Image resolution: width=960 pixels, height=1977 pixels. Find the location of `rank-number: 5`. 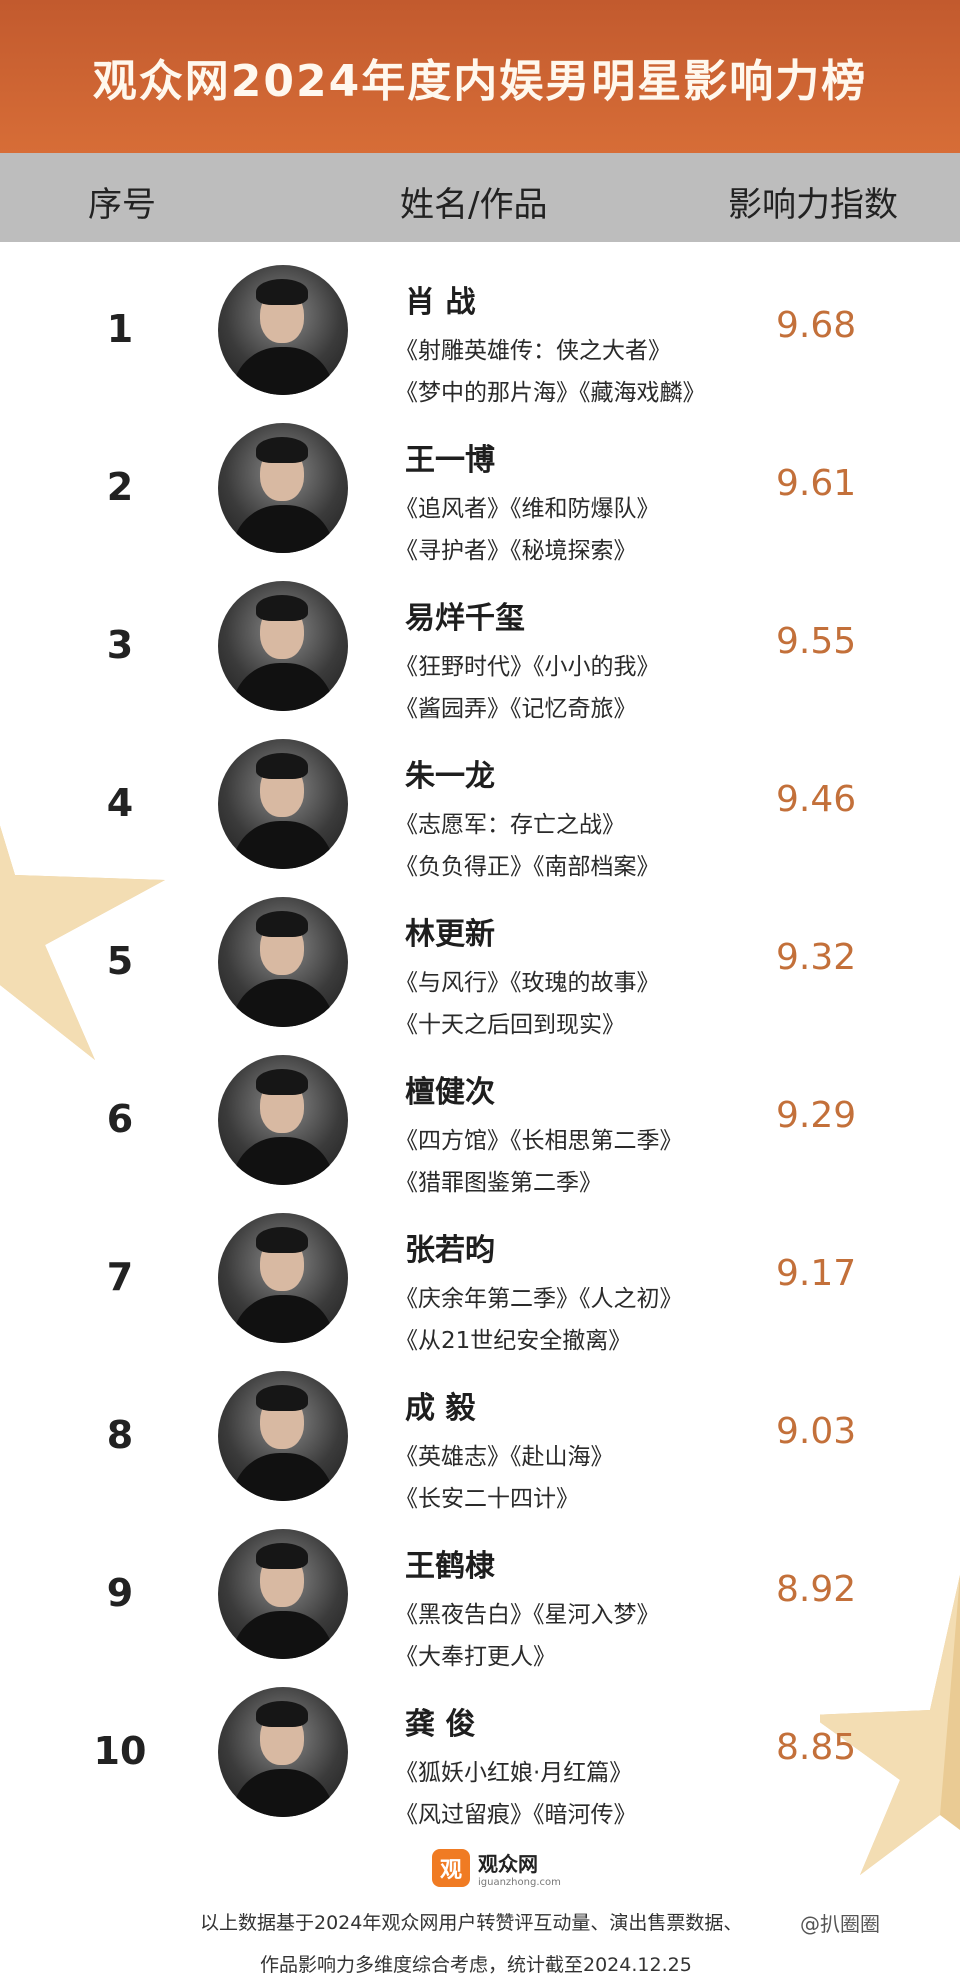

rank-number: 5 is located at coordinates (120, 961).